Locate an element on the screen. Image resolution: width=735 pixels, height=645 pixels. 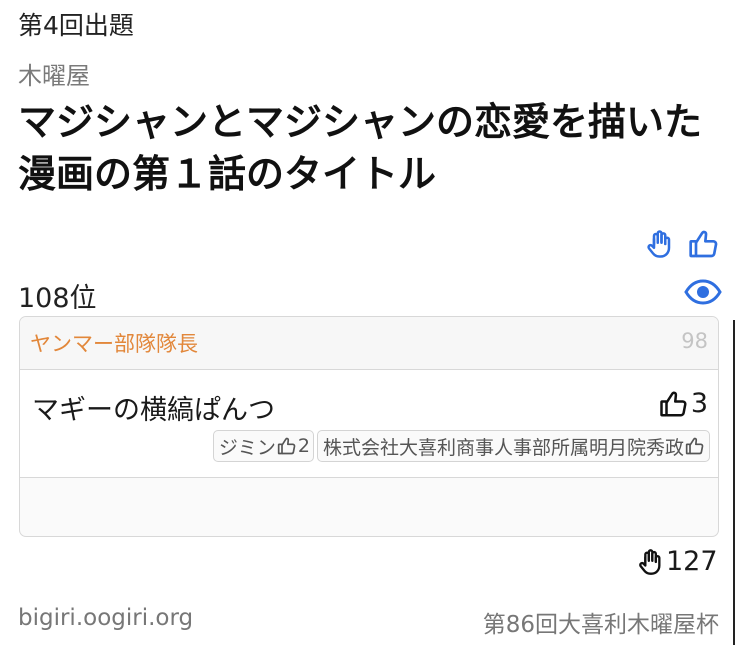
eye-icon is located at coordinates (703, 292).